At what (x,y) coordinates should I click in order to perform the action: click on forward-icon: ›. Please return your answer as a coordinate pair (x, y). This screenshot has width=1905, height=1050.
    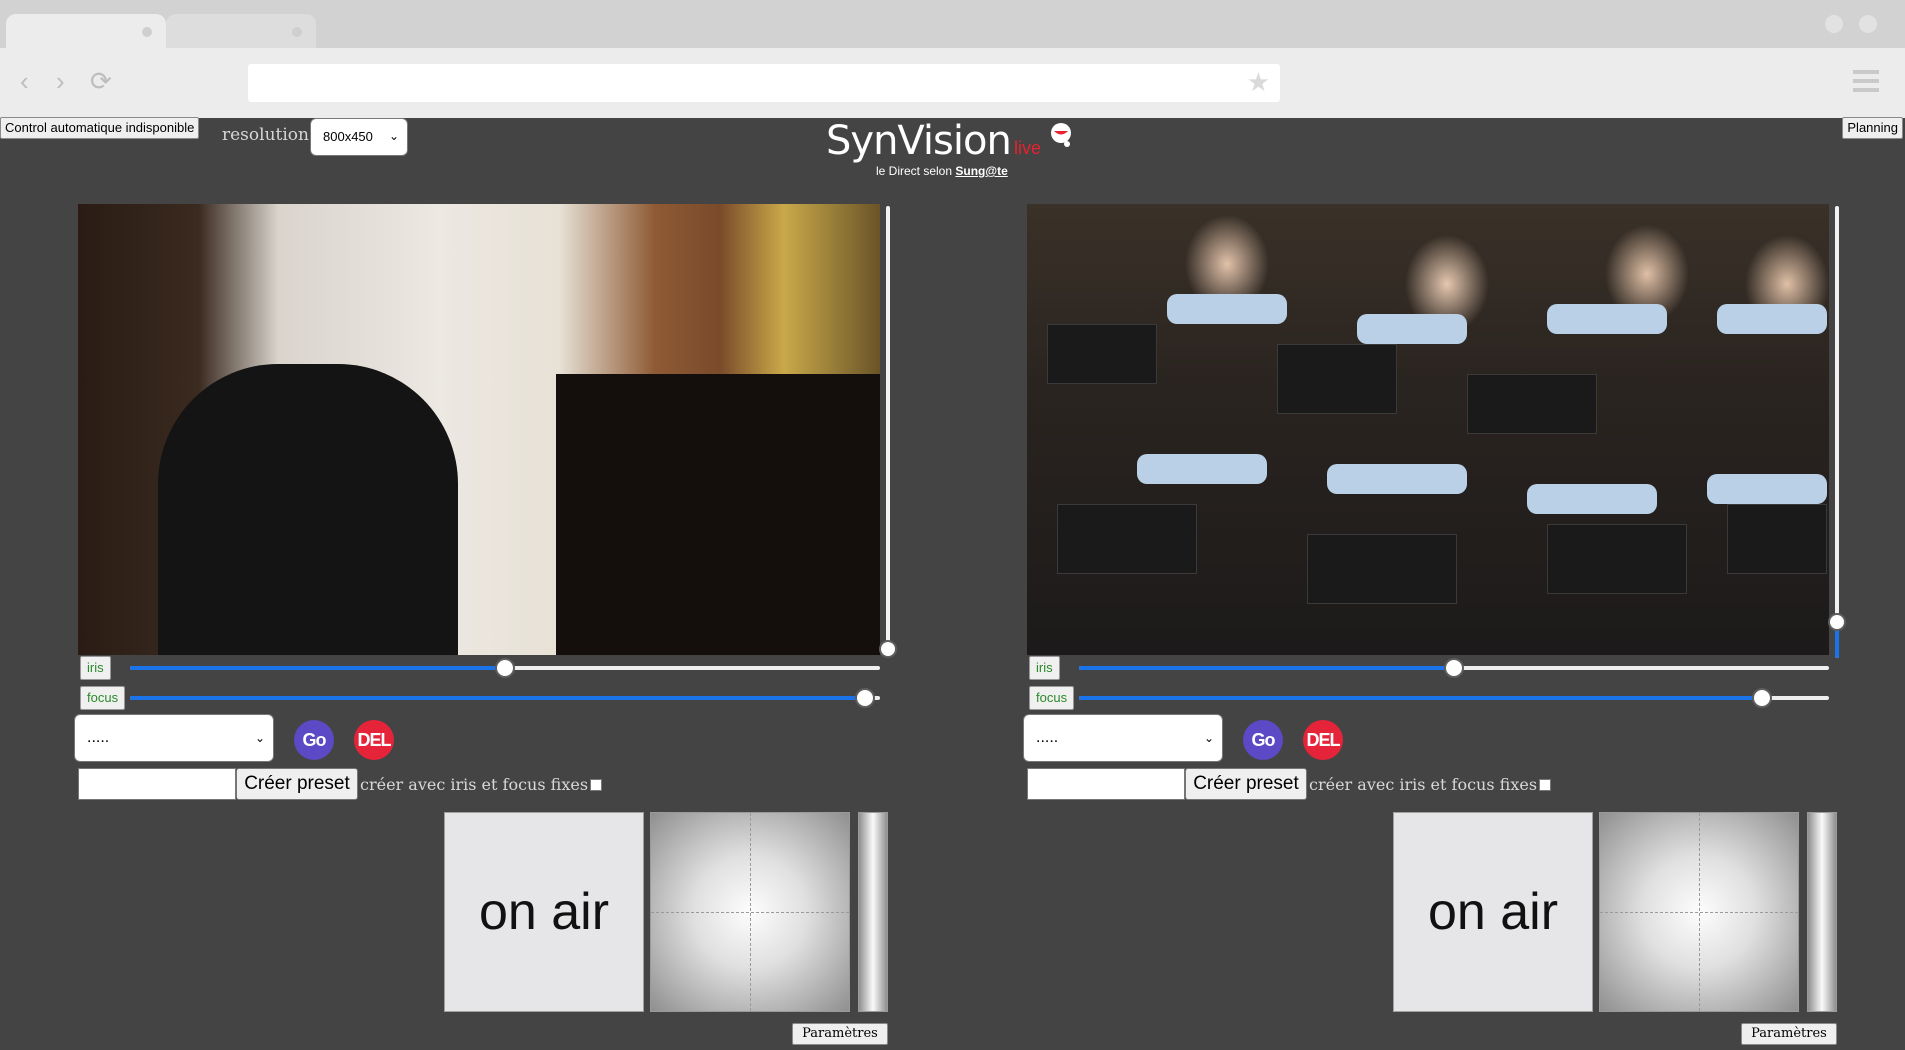
    Looking at the image, I should click on (60, 81).